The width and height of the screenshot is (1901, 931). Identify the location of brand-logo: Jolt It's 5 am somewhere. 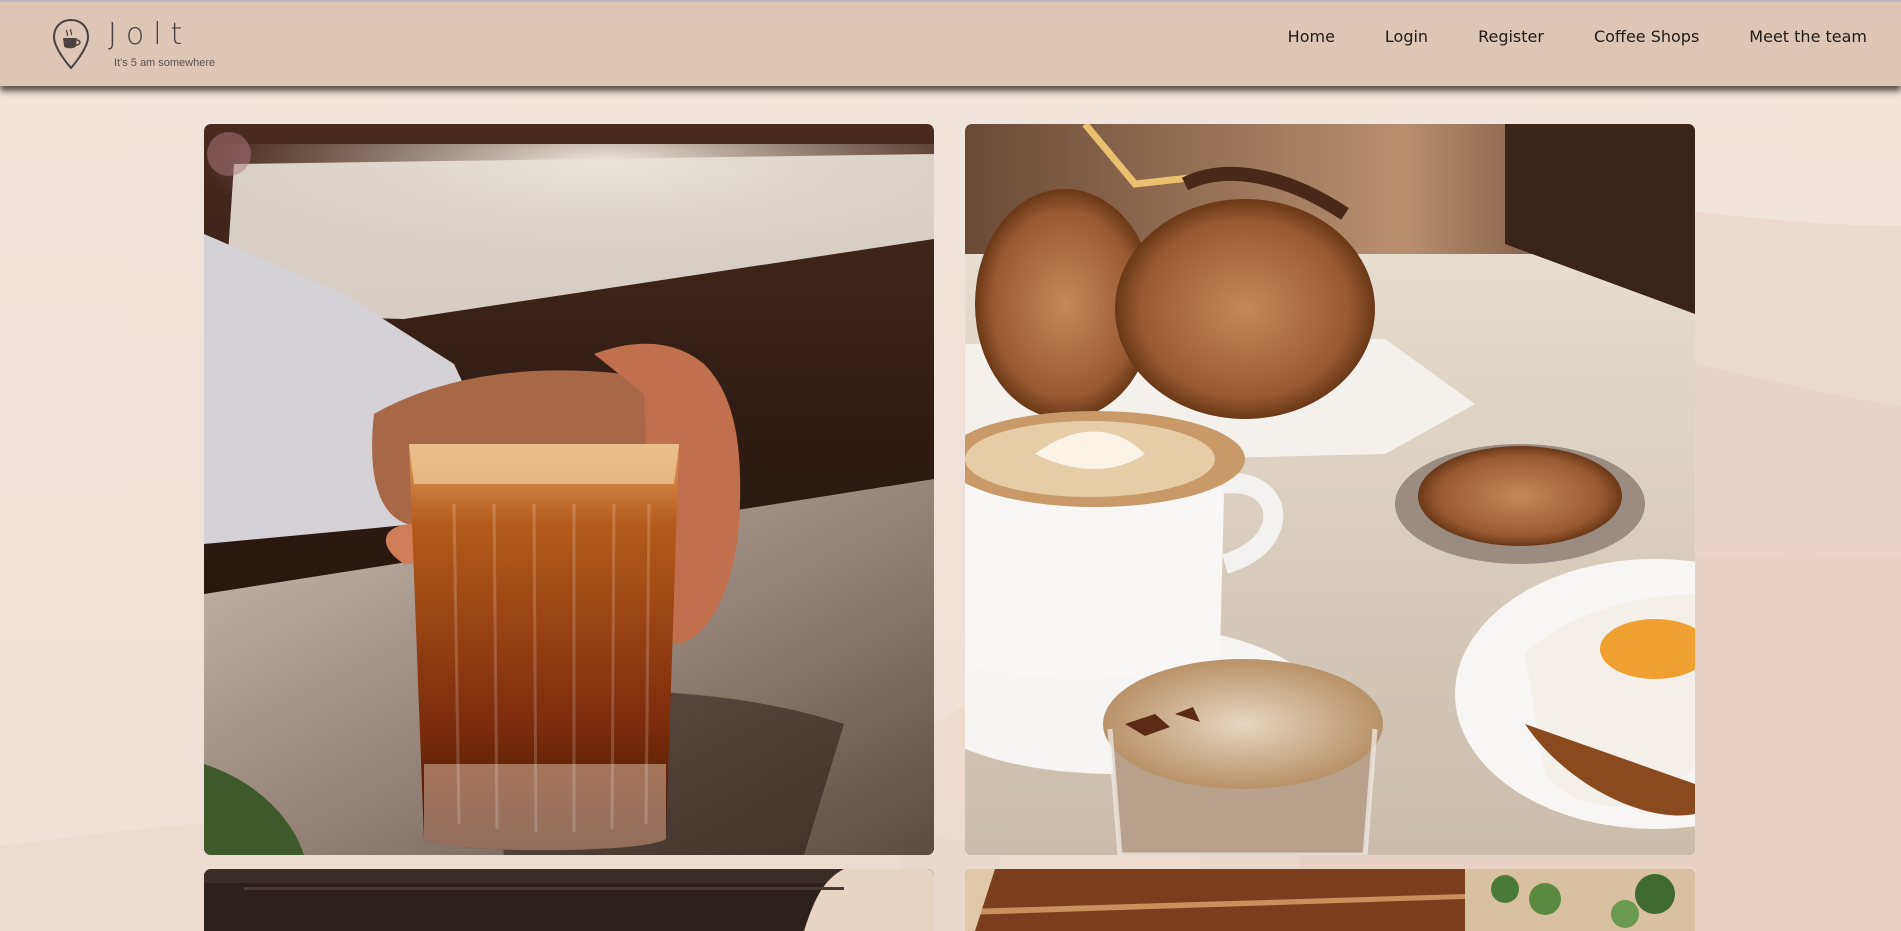
(133, 44).